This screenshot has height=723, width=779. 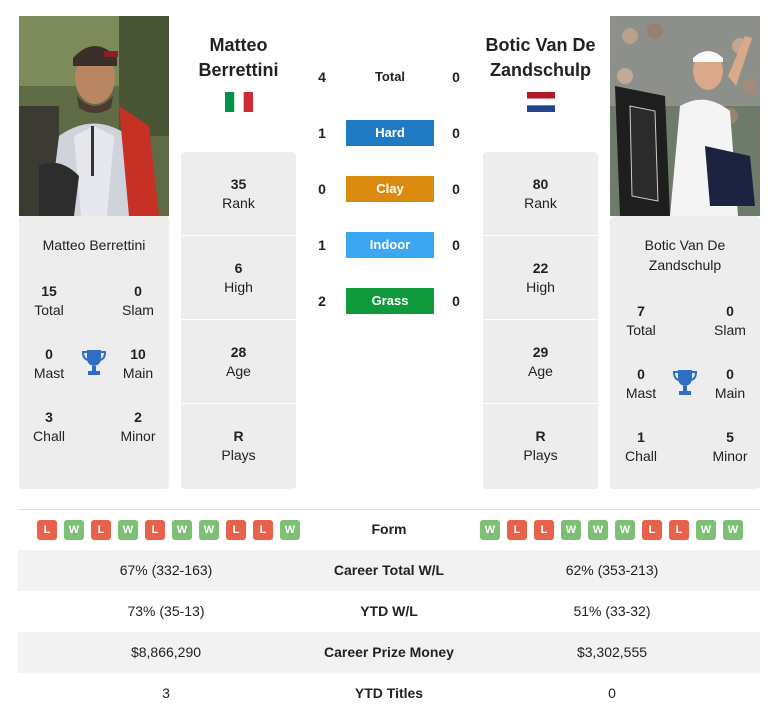 I want to click on player1-name-text: Matteo Berrettini, so click(x=238, y=57).